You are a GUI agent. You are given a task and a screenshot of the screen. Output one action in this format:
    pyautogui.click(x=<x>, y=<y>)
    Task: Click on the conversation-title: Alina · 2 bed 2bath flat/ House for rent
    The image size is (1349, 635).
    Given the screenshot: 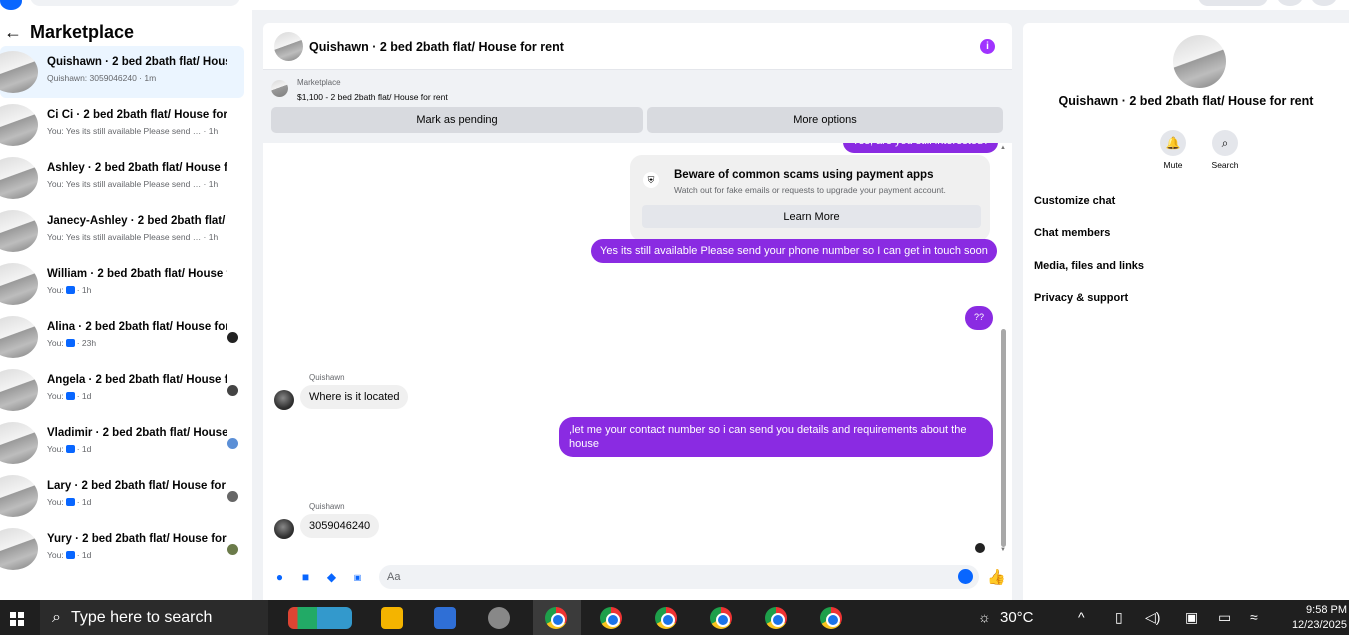 What is the action you would take?
    pyautogui.click(x=137, y=327)
    